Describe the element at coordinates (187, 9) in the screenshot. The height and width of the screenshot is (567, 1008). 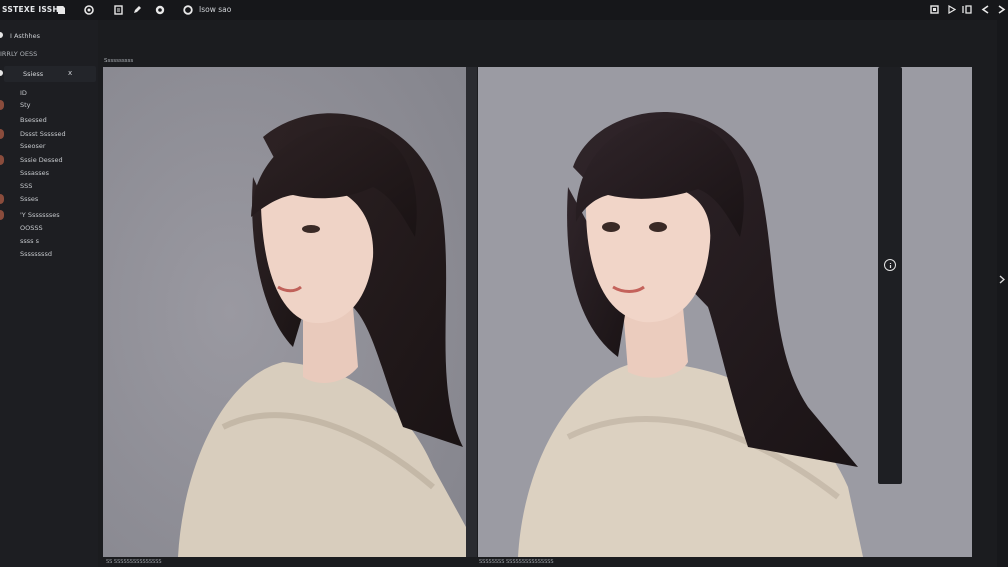
I see `settings-icon` at that location.